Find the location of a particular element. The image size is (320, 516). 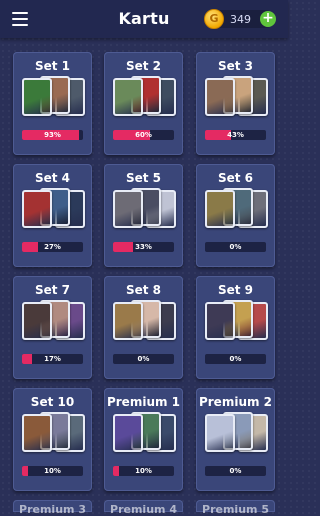

progress-bar: 93% is located at coordinates (52, 135).